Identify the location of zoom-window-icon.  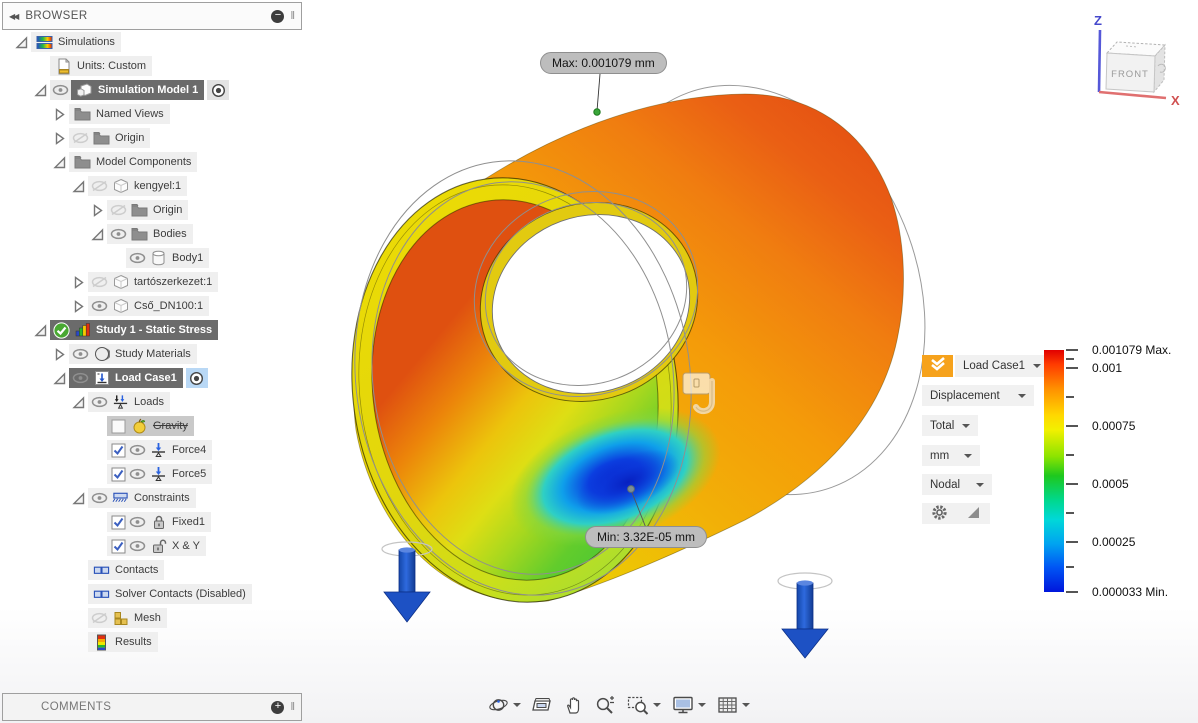
(638, 705).